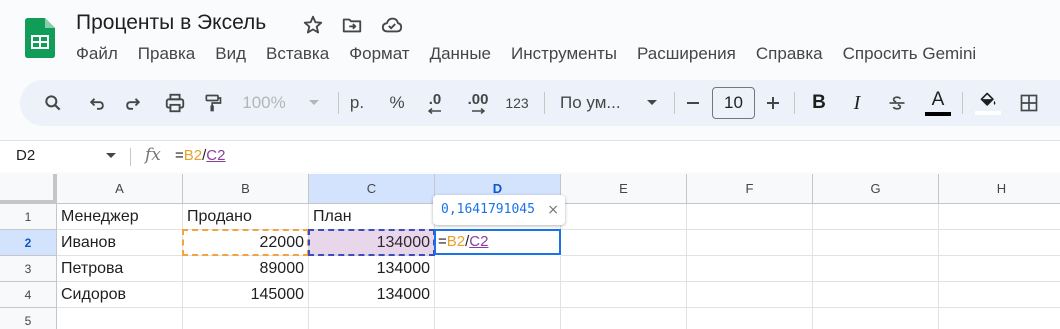  What do you see at coordinates (498, 269) in the screenshot?
I see `cell-d3` at bounding box center [498, 269].